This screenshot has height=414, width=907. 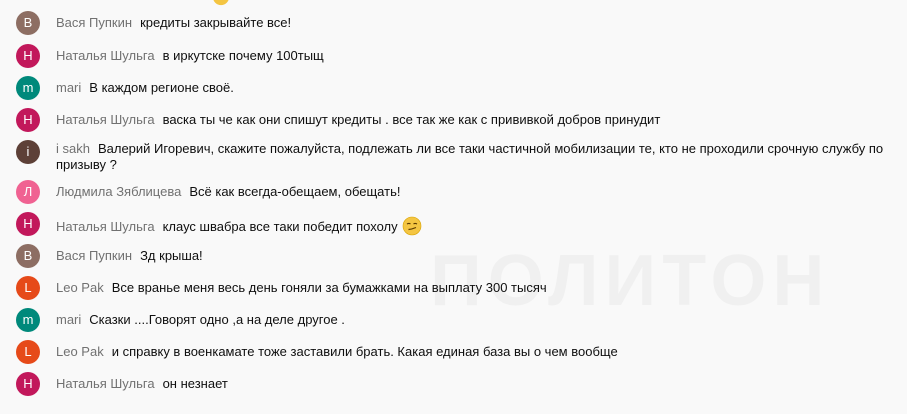 I want to click on avatar: i, so click(x=28, y=152).